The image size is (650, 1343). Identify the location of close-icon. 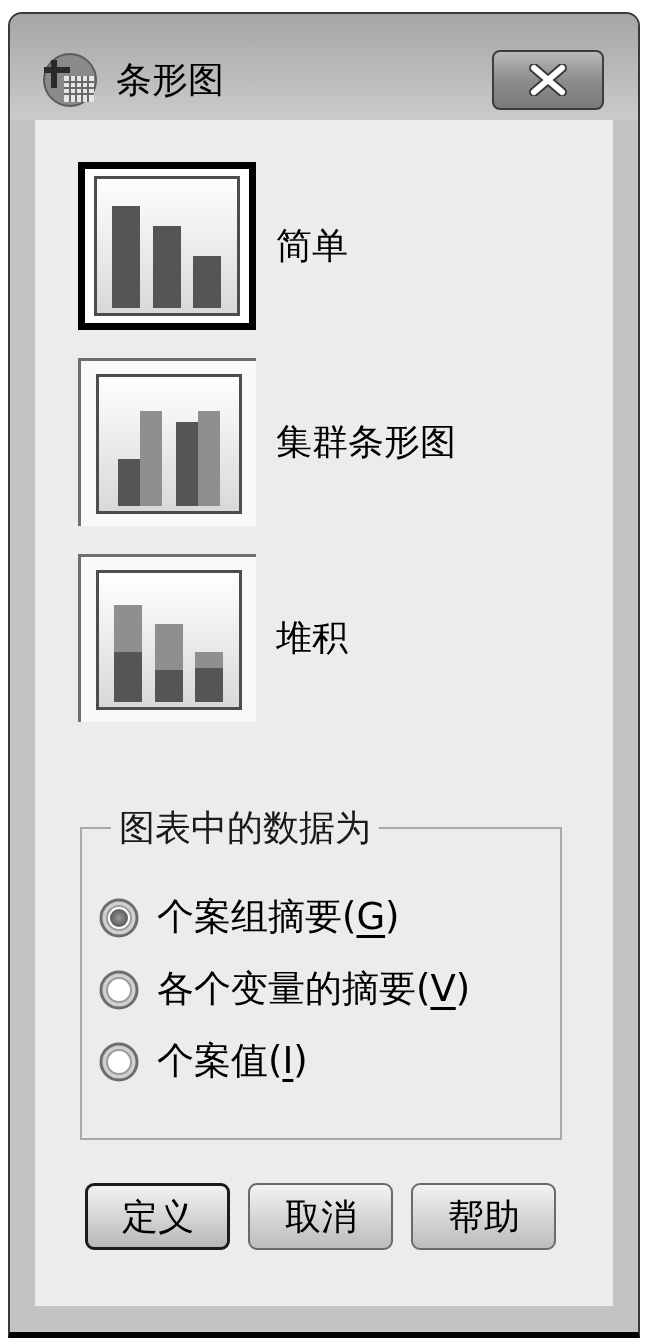
(548, 80).